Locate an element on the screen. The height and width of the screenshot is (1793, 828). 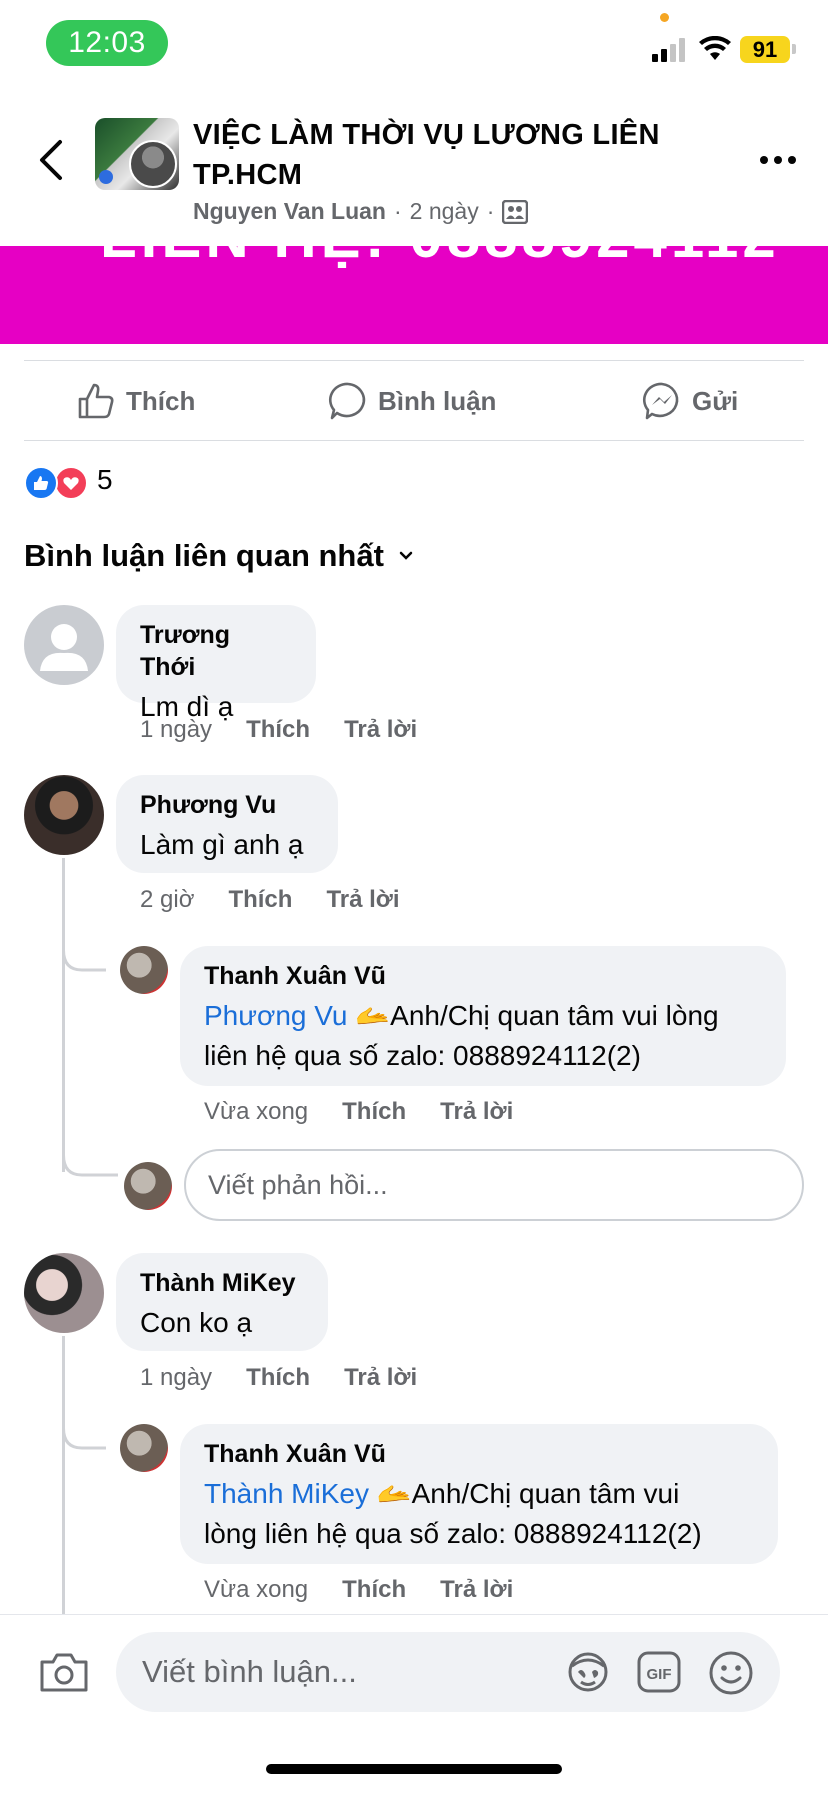
cellular-signal-icon is located at coordinates (668, 50).